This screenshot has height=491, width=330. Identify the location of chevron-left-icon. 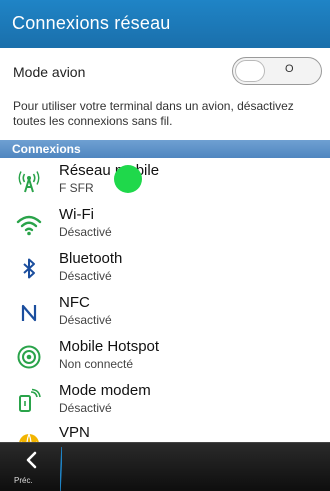
(31, 460).